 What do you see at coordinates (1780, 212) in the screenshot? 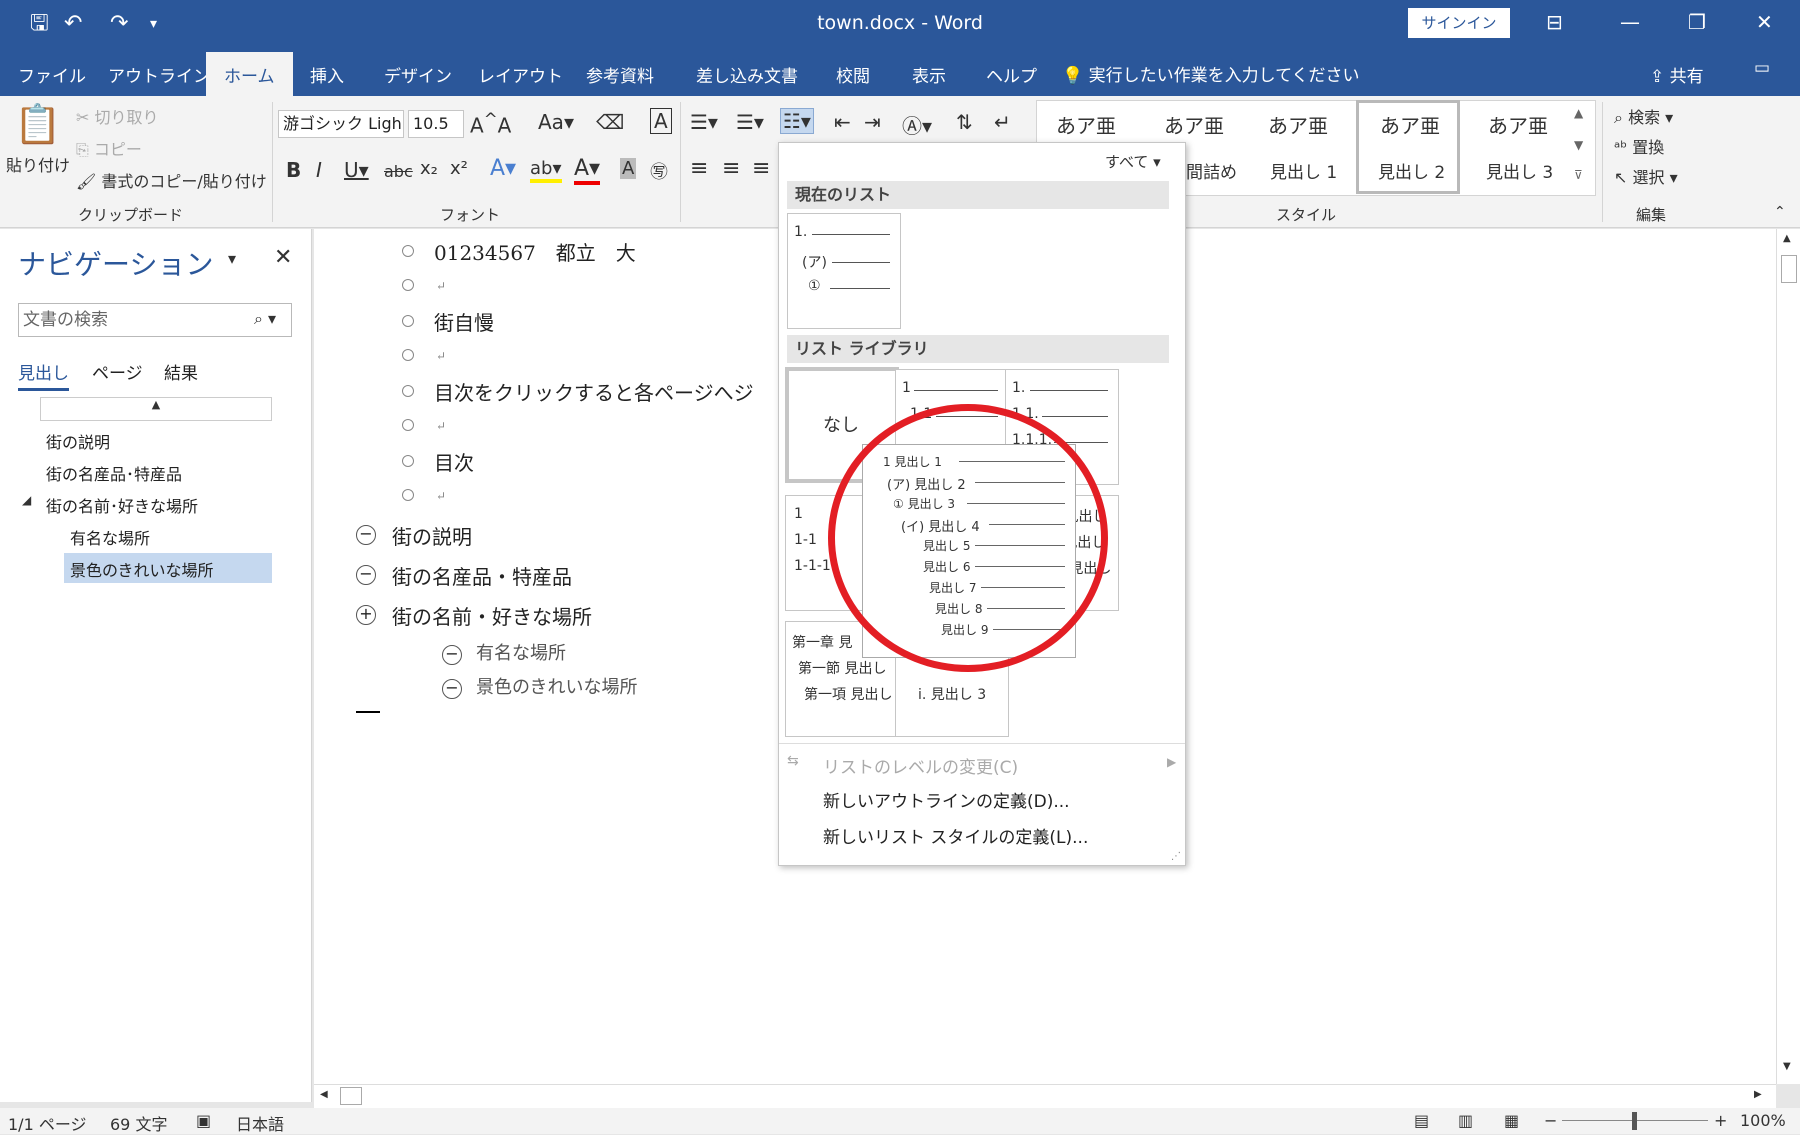
I see `collapse-ribbon-icon: ⌃` at bounding box center [1780, 212].